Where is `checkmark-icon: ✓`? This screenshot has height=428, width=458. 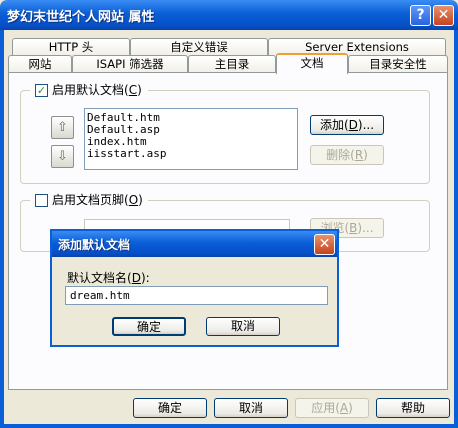 checkmark-icon: ✓ is located at coordinates (41, 90).